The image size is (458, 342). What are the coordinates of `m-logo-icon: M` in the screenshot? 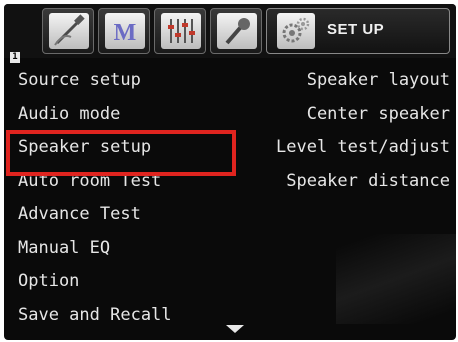 It's located at (125, 31).